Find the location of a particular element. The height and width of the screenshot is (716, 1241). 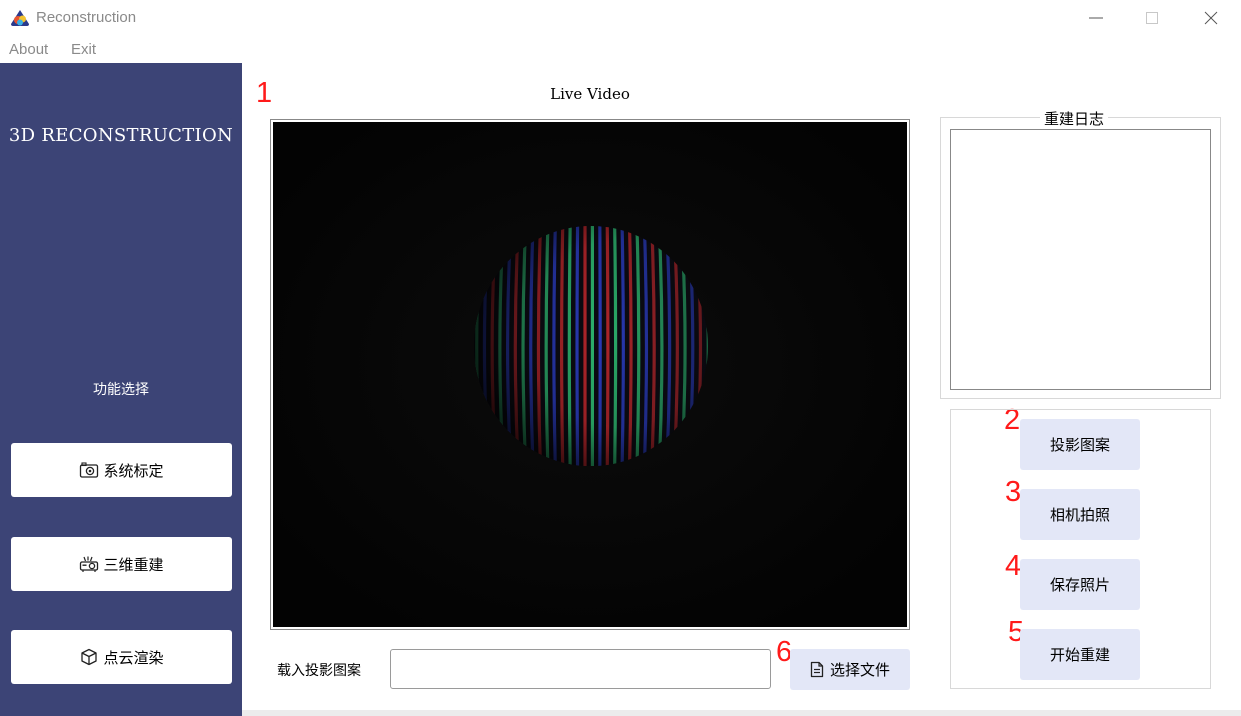

pointcloud-render-button: 点云渲染 is located at coordinates (121, 657).